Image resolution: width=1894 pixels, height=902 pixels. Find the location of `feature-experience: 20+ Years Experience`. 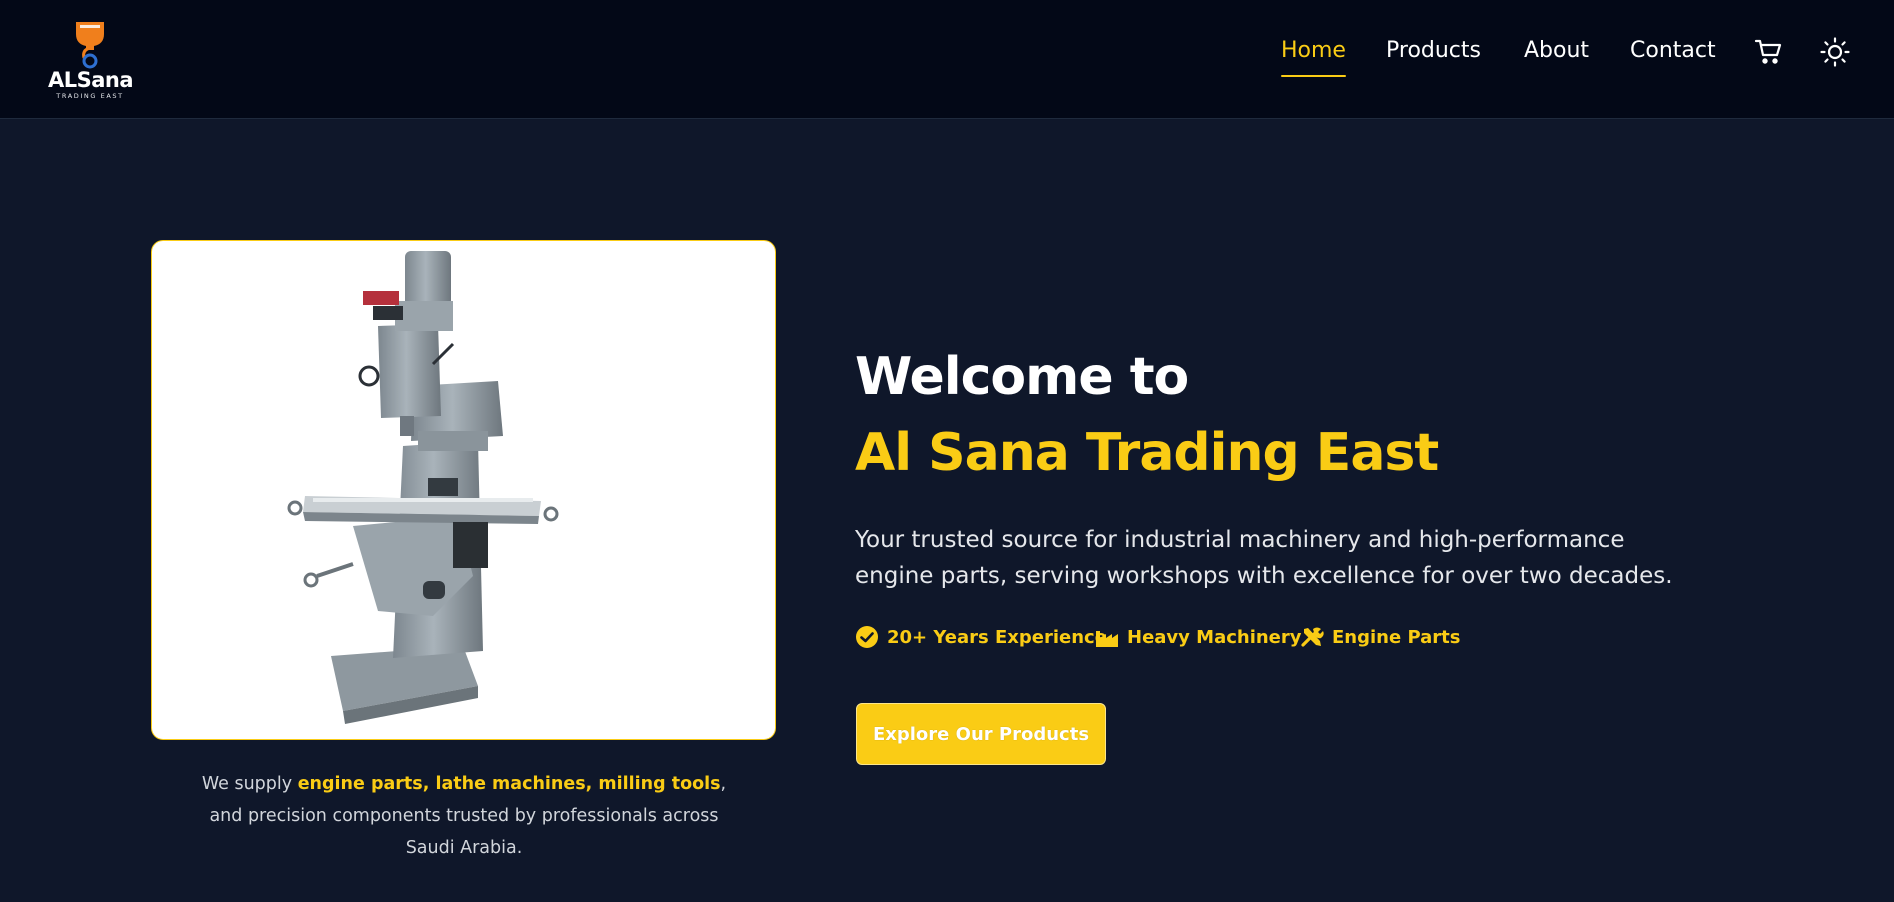

feature-experience: 20+ Years Experience is located at coordinates (981, 637).